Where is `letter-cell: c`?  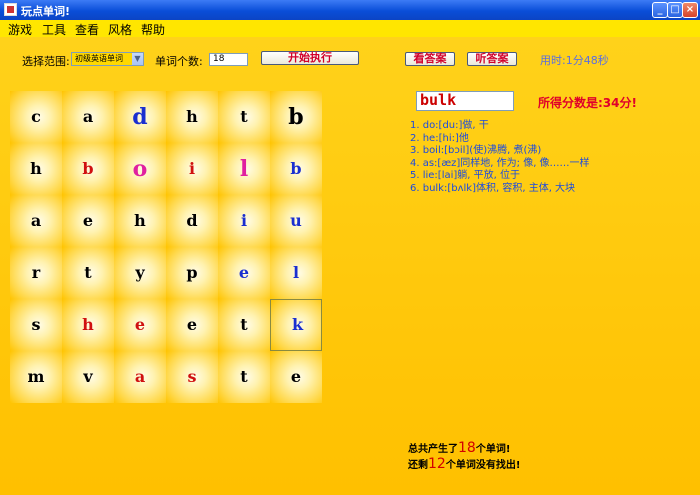
letter-cell: c is located at coordinates (36, 117).